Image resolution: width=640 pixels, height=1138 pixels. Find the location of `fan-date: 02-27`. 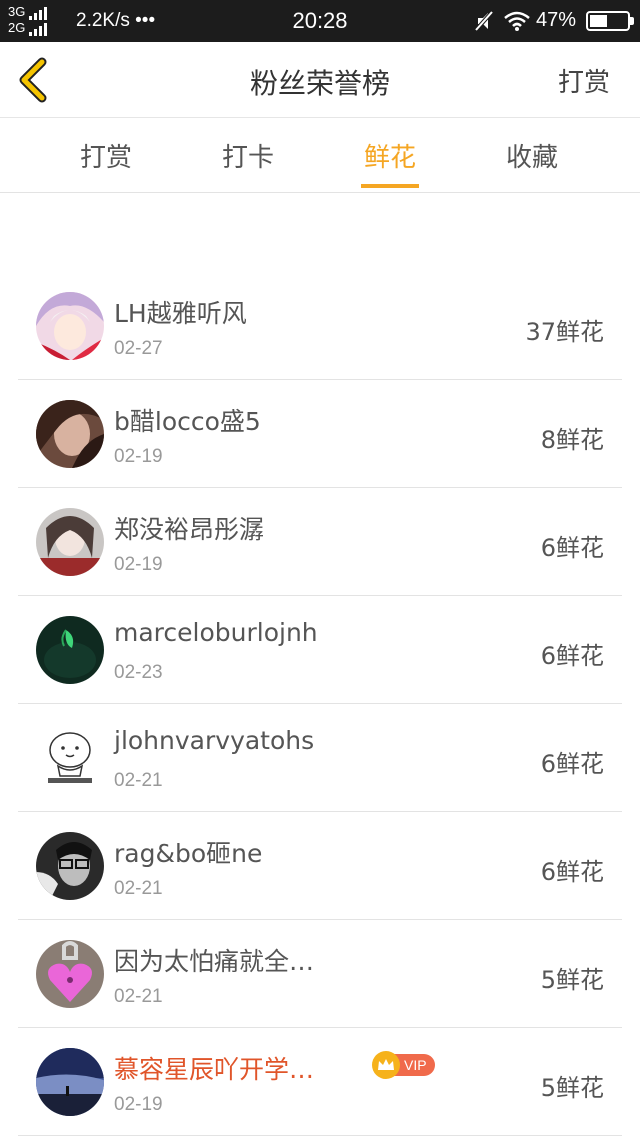

fan-date: 02-27 is located at coordinates (138, 348).